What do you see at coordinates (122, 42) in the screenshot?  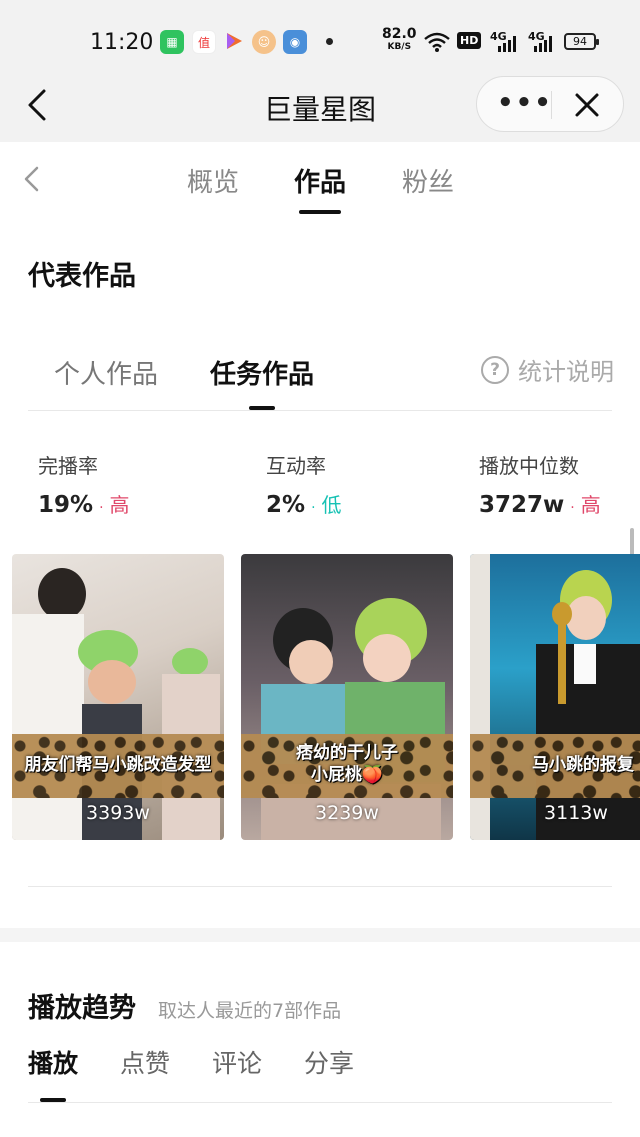 I see `status-time: 11:20` at bounding box center [122, 42].